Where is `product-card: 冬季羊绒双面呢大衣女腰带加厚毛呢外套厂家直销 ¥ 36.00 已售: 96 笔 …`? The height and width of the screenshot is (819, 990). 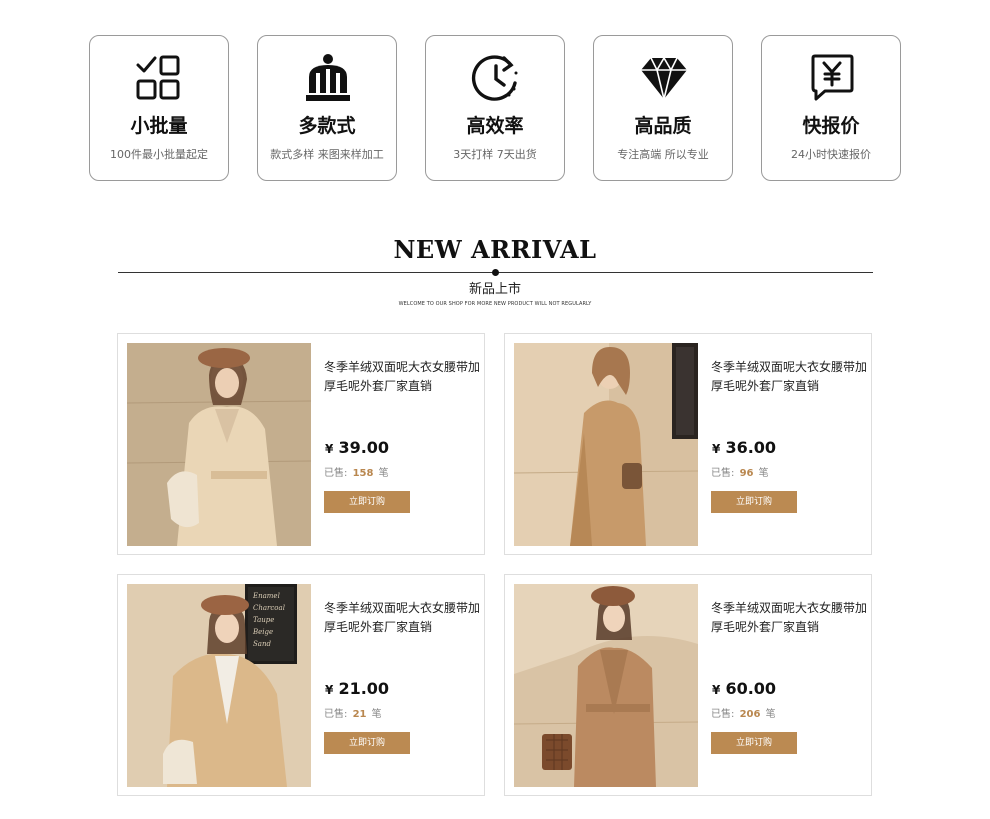 product-card: 冬季羊绒双面呢大衣女腰带加厚毛呢外套厂家直销 ¥ 36.00 已售: 96 笔 … is located at coordinates (688, 444).